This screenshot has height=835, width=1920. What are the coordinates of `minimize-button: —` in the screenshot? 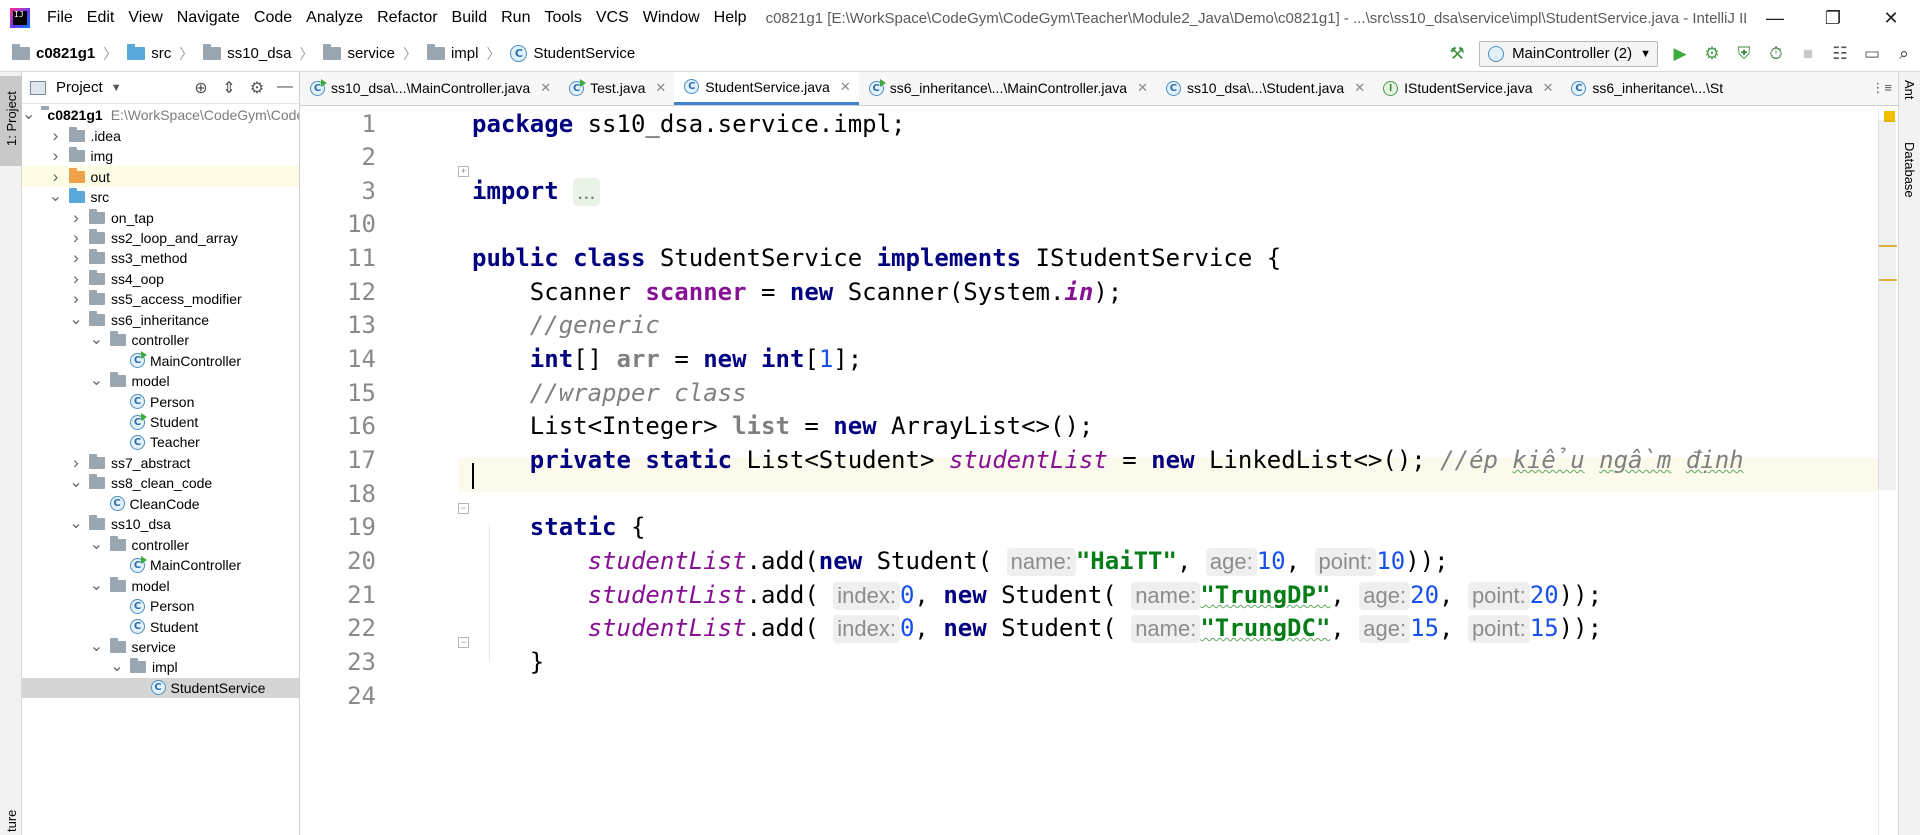 It's located at (1775, 18).